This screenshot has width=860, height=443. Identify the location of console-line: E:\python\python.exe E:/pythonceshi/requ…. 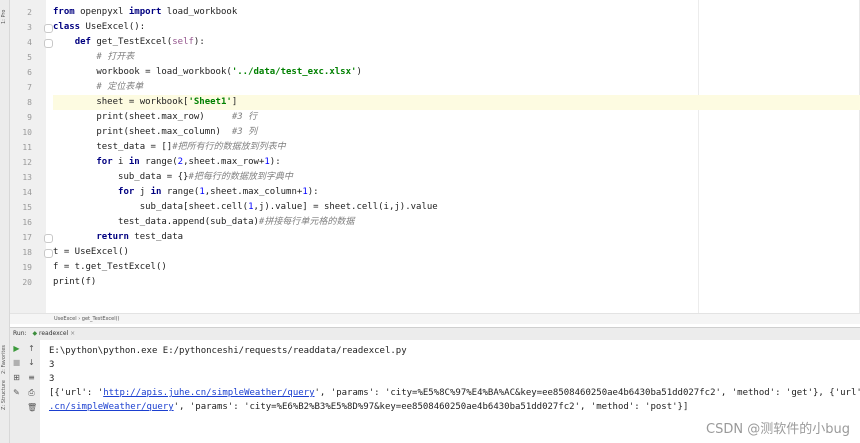
(228, 351).